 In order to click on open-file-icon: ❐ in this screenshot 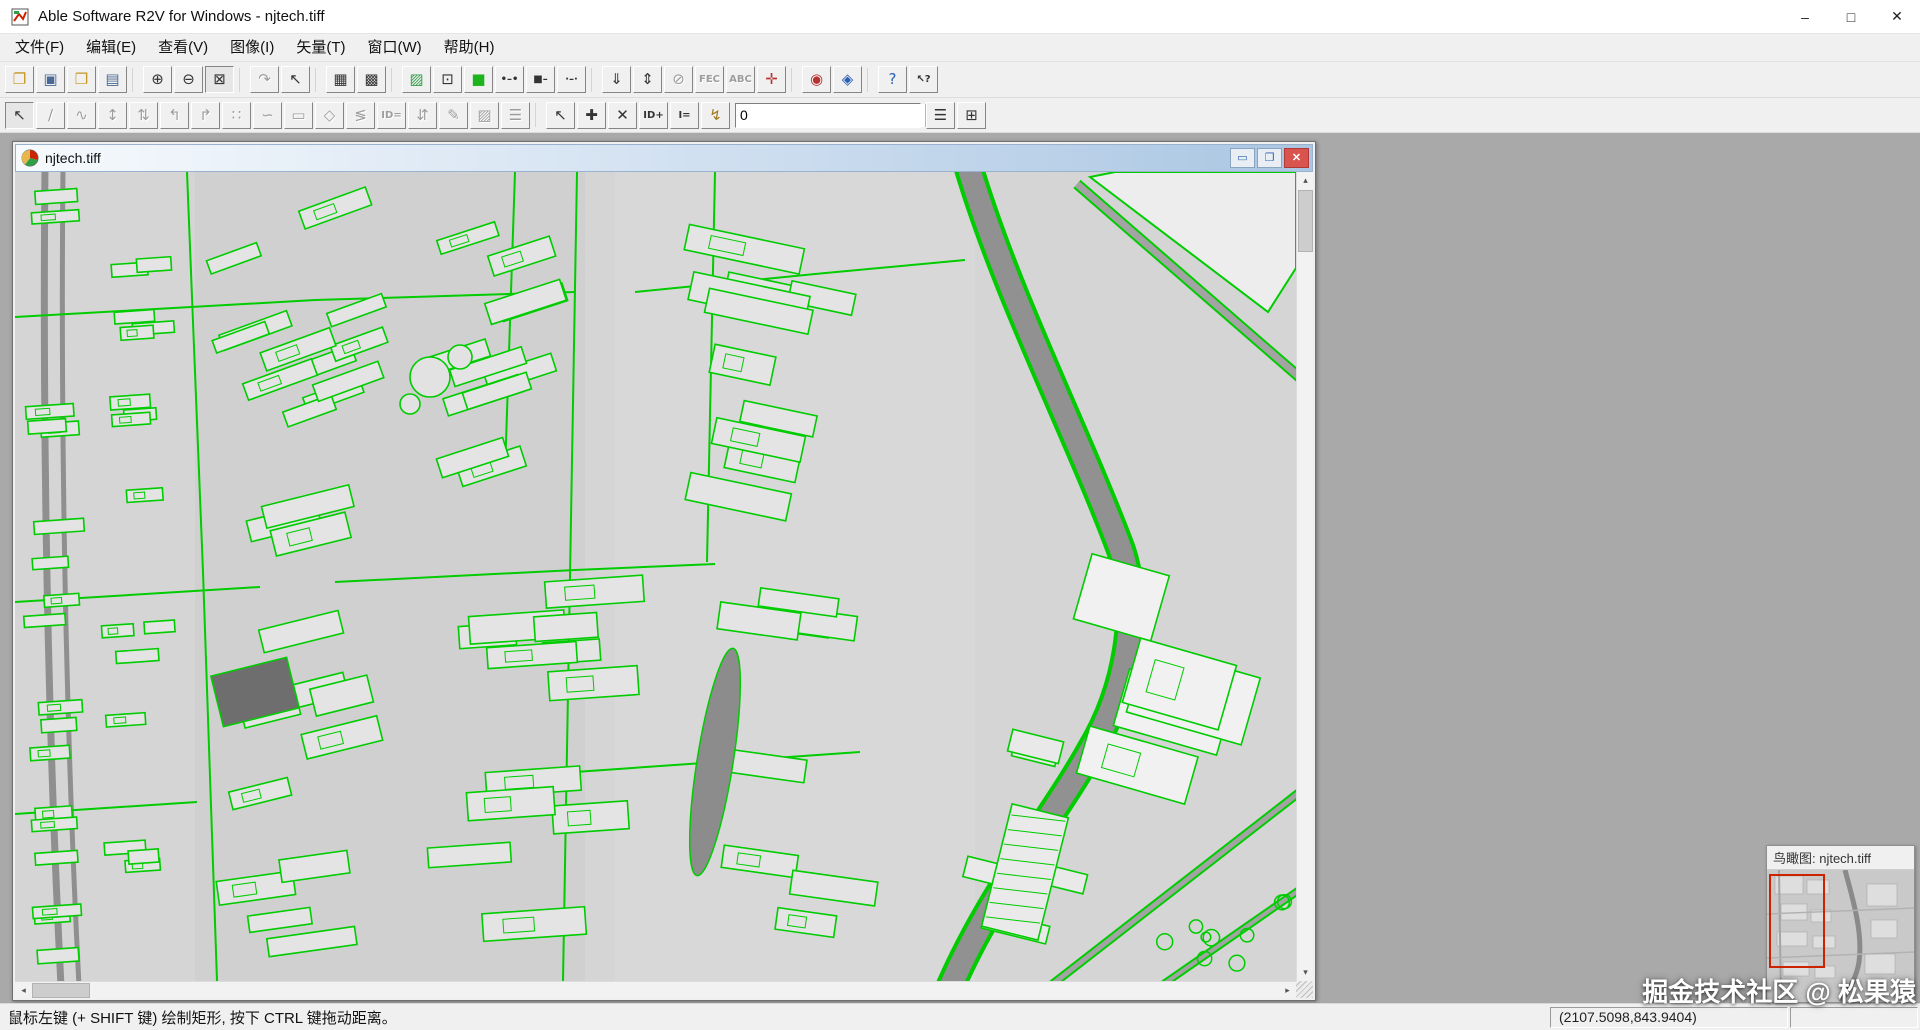, I will do `click(19, 79)`.